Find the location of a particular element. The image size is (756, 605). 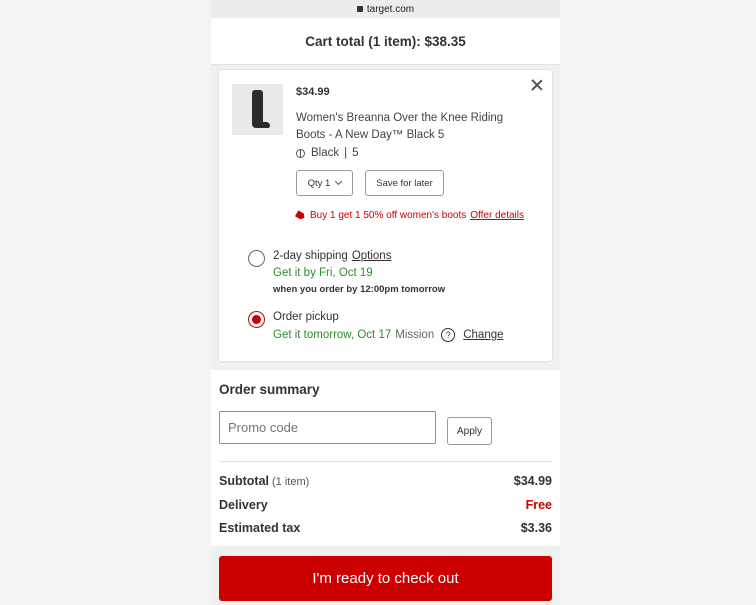

item-color: Black is located at coordinates (325, 153).